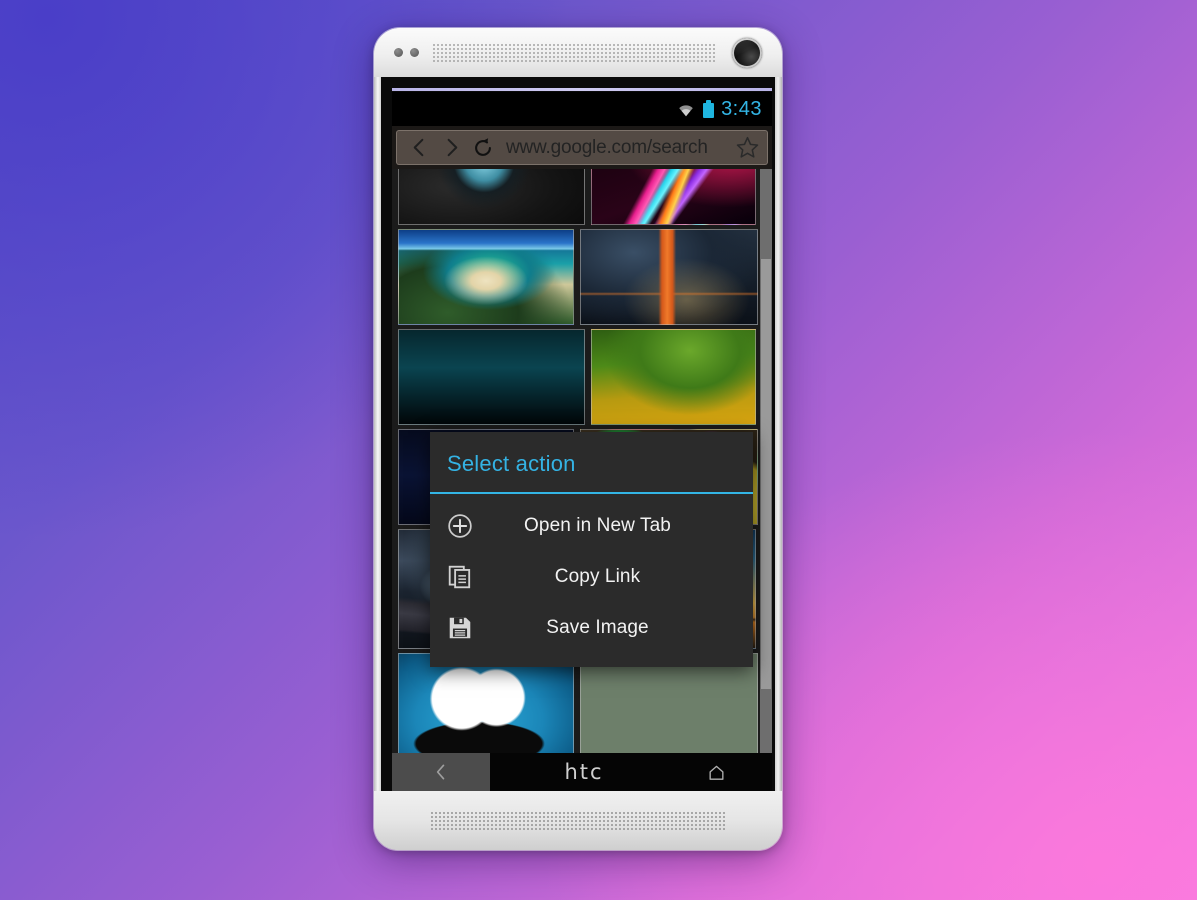 Image resolution: width=1197 pixels, height=900 pixels. What do you see at coordinates (414, 52) in the screenshot?
I see `light-sensor-icon` at bounding box center [414, 52].